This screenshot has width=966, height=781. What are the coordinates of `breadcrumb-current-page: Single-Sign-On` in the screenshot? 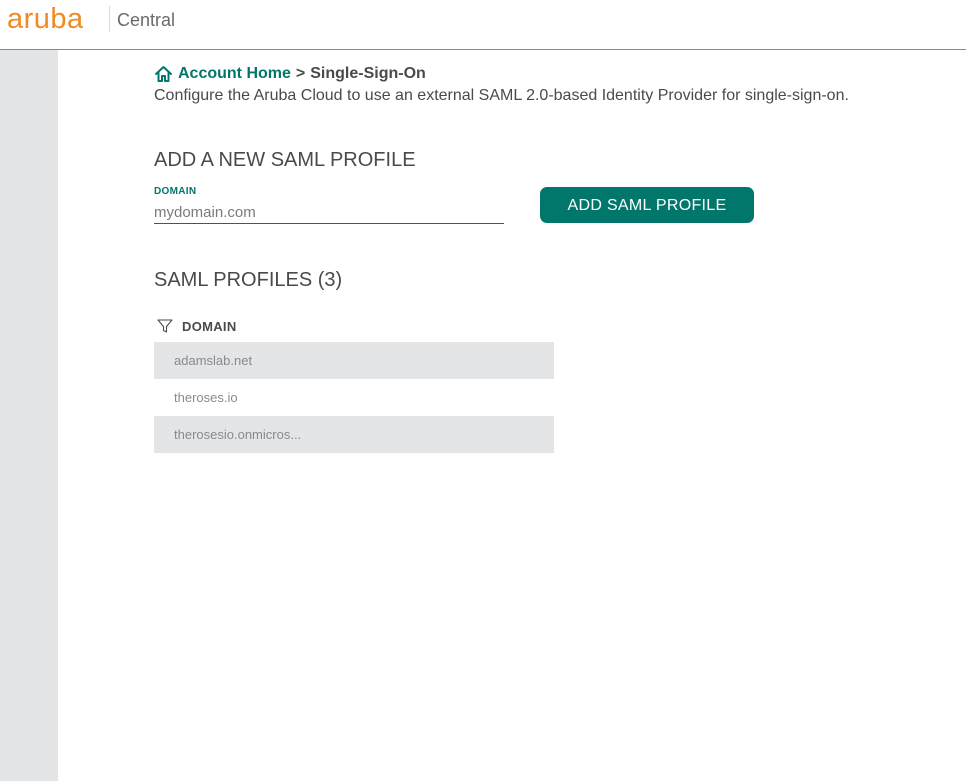 It's located at (368, 73).